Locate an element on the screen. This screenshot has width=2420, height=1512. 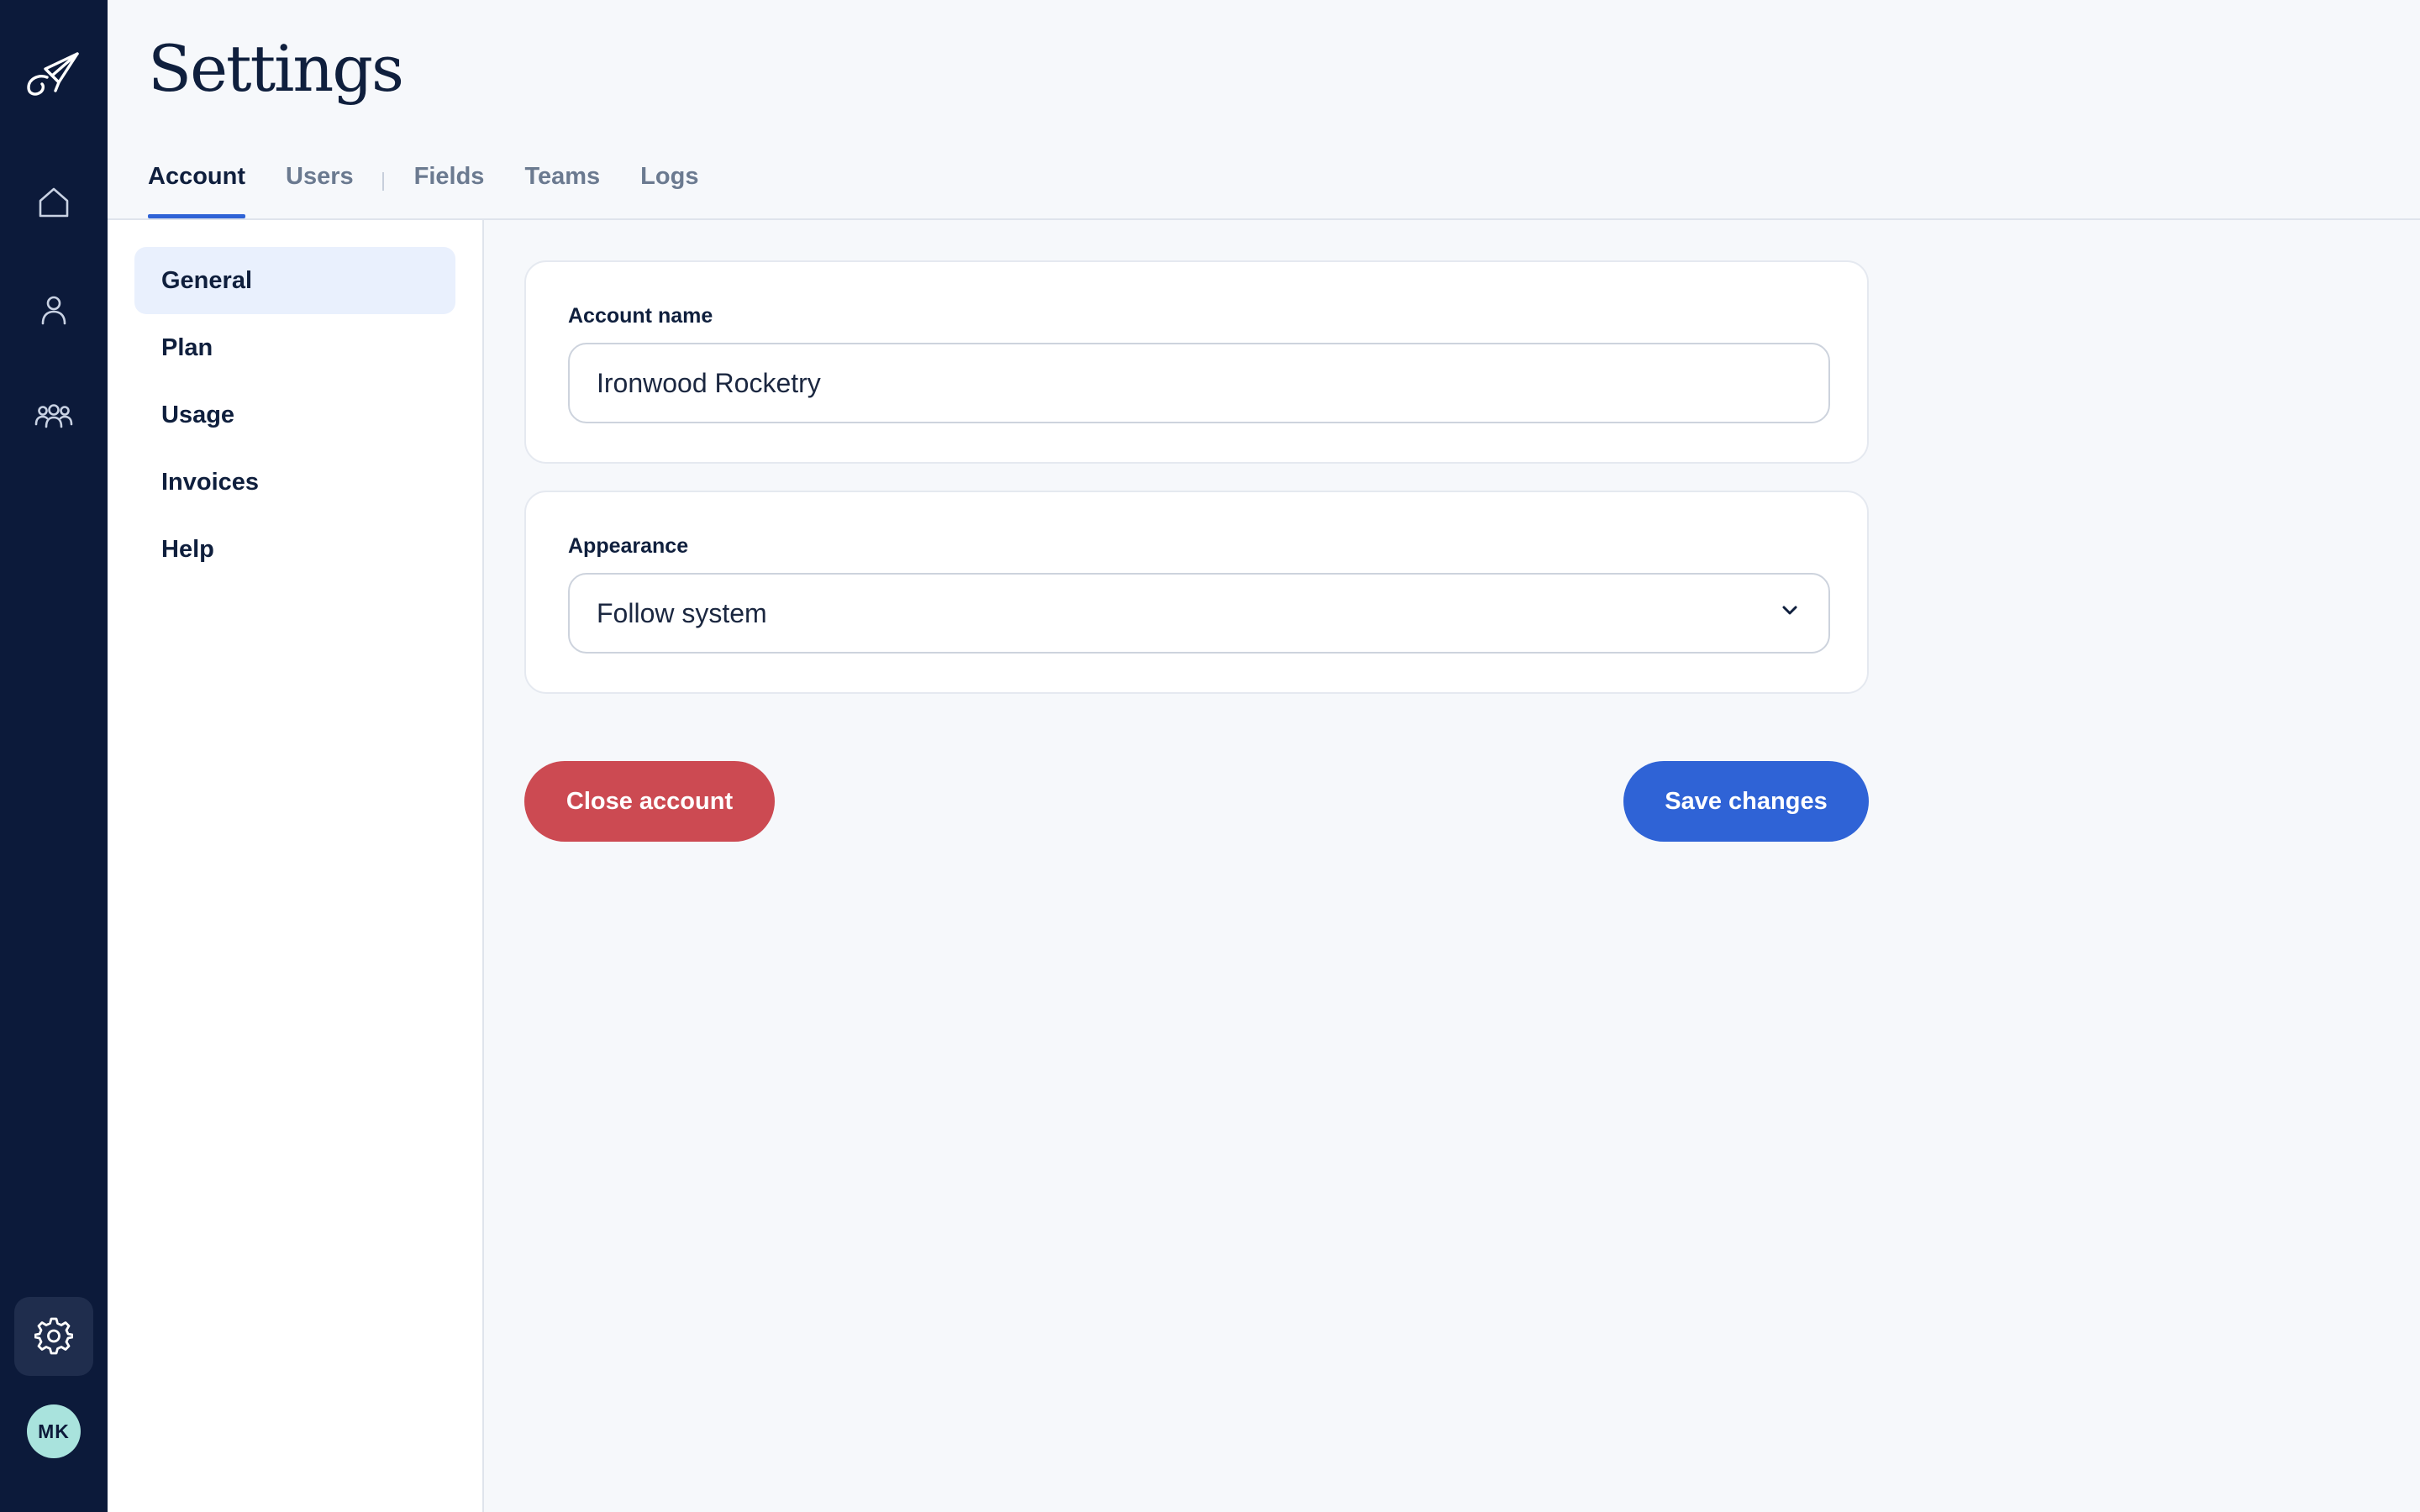
tab-logs: Logs is located at coordinates (669, 187).